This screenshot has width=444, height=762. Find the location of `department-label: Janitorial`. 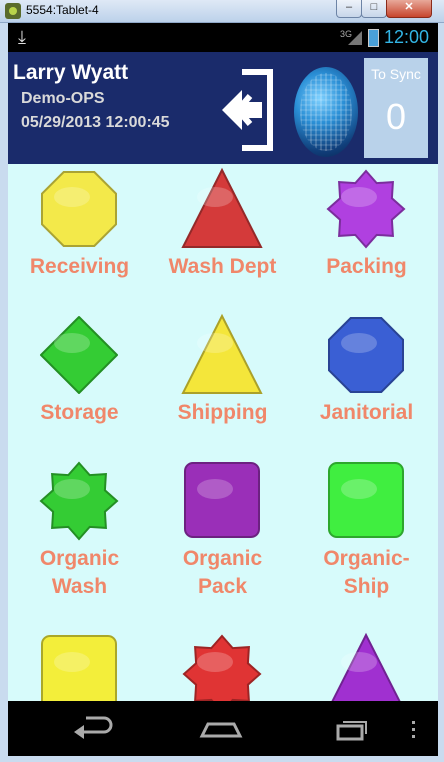

department-label: Janitorial is located at coordinates (366, 412).